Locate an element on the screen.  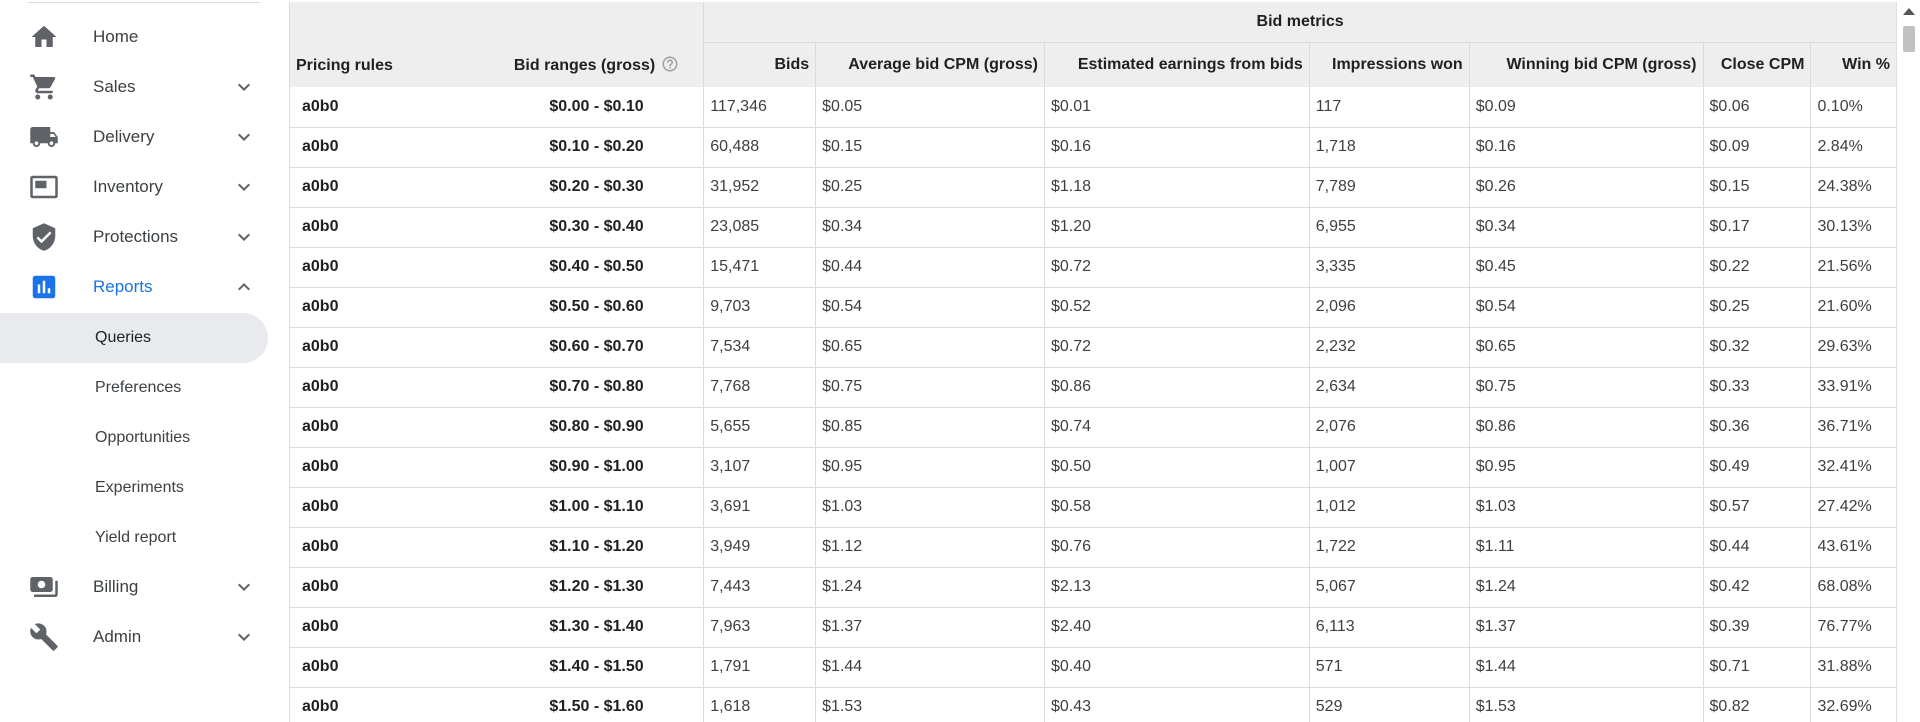
bids-cell: 7,443 is located at coordinates (759, 587).